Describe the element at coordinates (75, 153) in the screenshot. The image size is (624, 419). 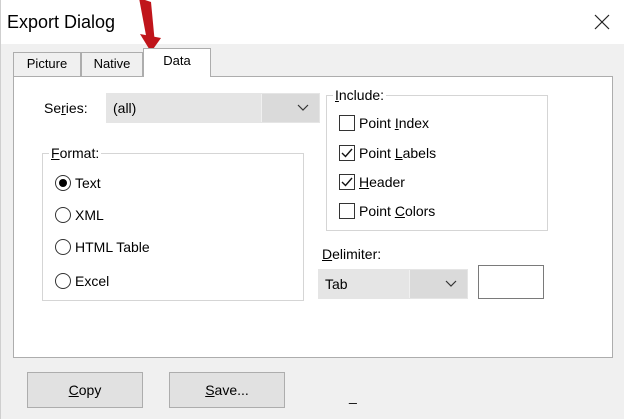
I see `format-group-title: Format:` at that location.